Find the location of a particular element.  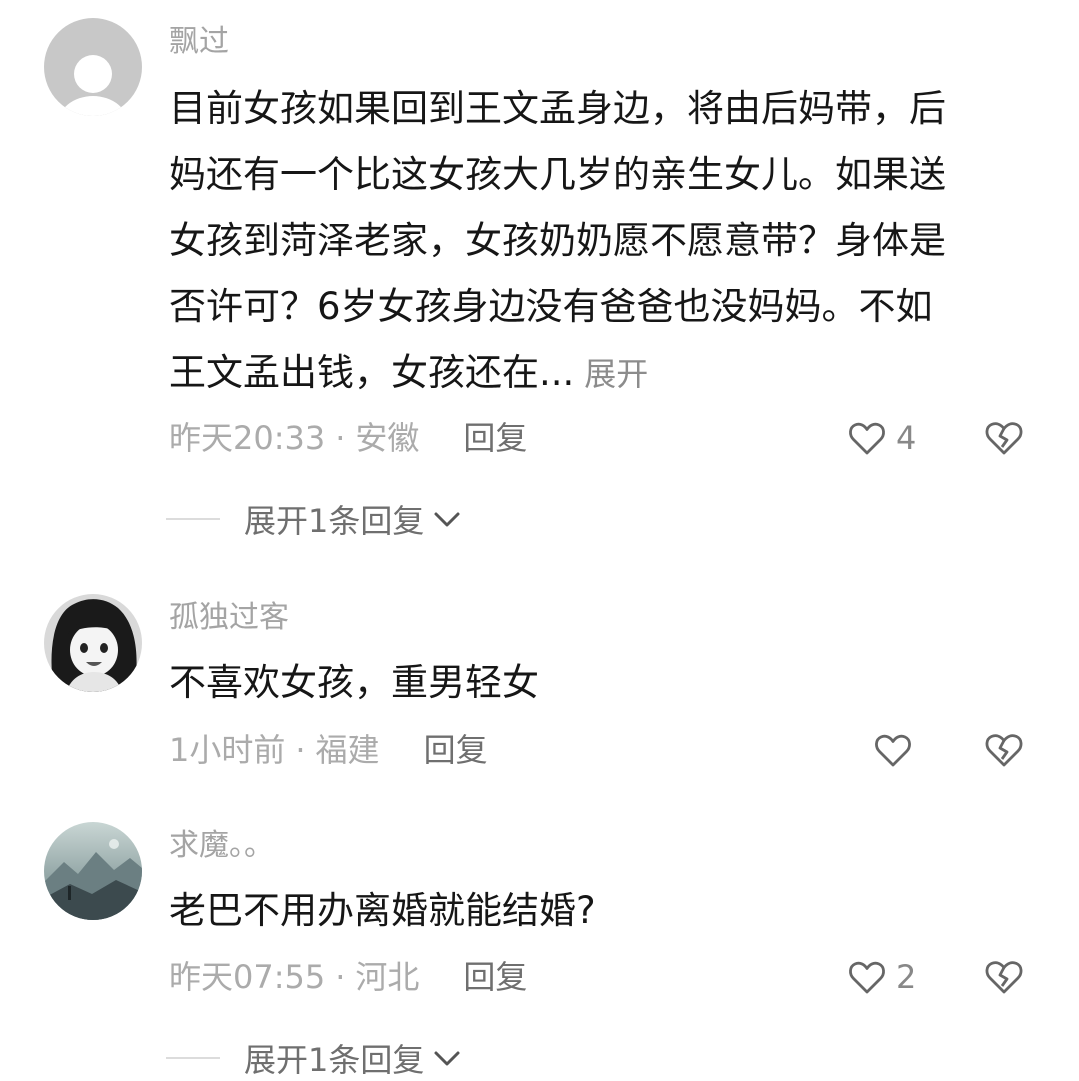

like-button: 2 is located at coordinates (881, 977).